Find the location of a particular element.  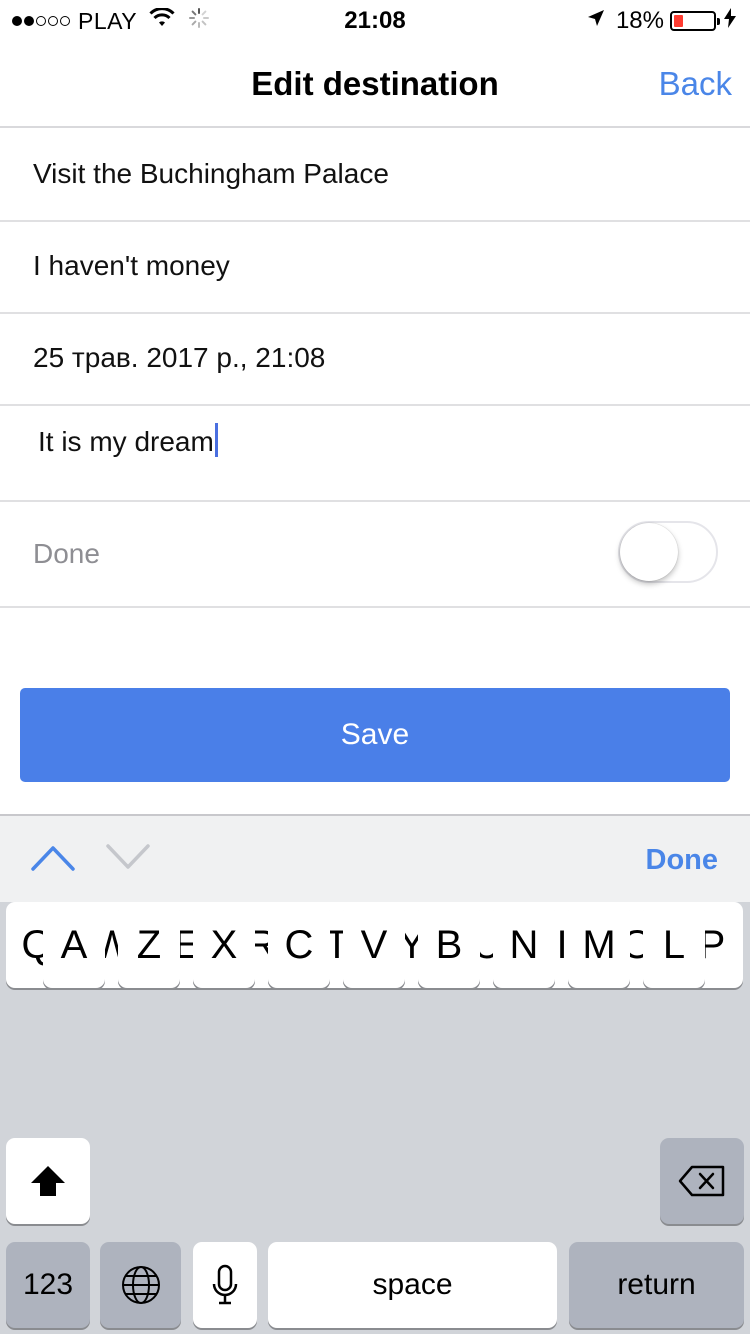

key-z: Z is located at coordinates (149, 945).